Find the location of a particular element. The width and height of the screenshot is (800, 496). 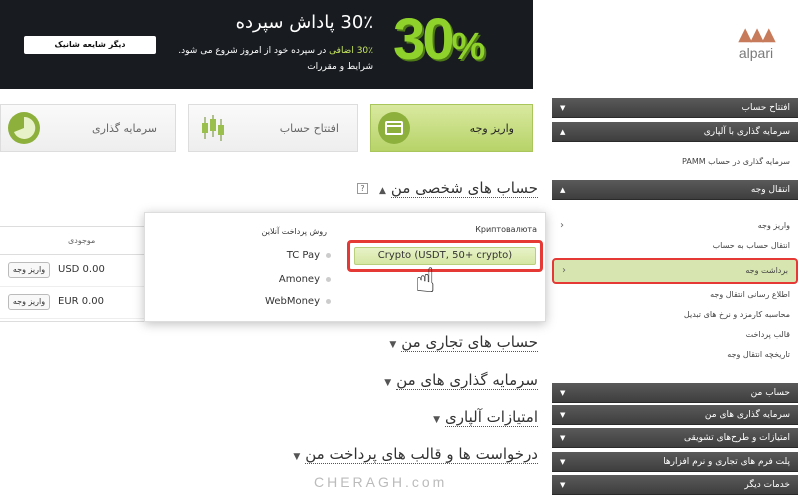

tab-open-account: افتتاح حساب is located at coordinates (273, 128).